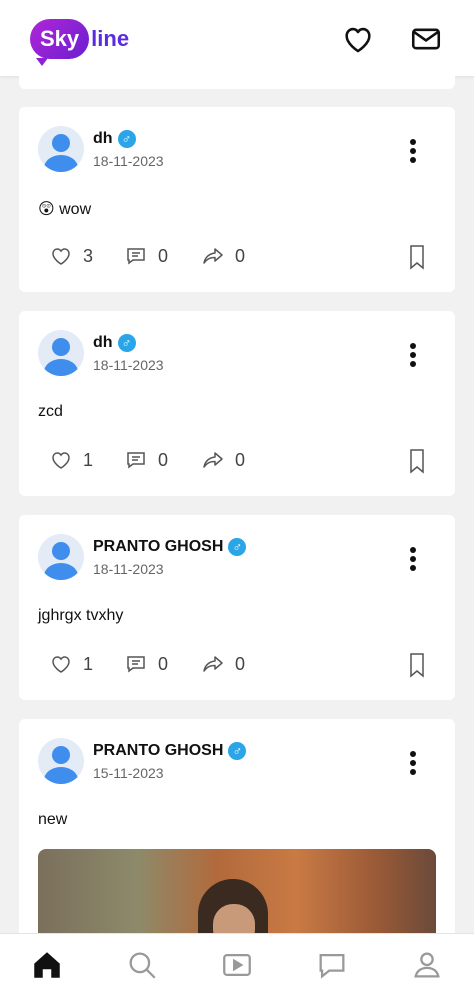 Image resolution: width=474 pixels, height=994 pixels. What do you see at coordinates (237, 891) in the screenshot?
I see `post-image` at bounding box center [237, 891].